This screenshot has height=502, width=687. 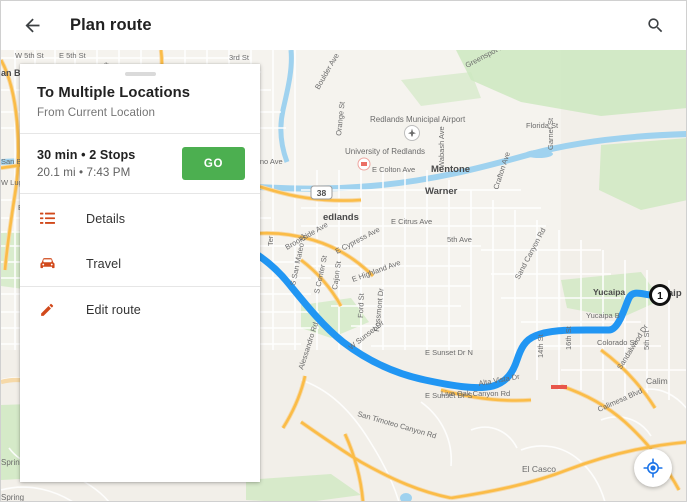 I want to click on svg-text: 38, so click(x=322, y=193).